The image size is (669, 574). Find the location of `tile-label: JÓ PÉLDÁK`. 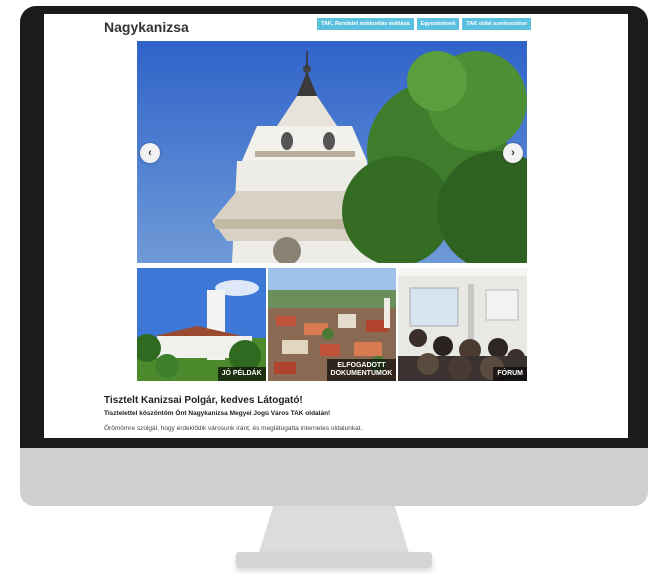

tile-label: JÓ PÉLDÁK is located at coordinates (241, 373).